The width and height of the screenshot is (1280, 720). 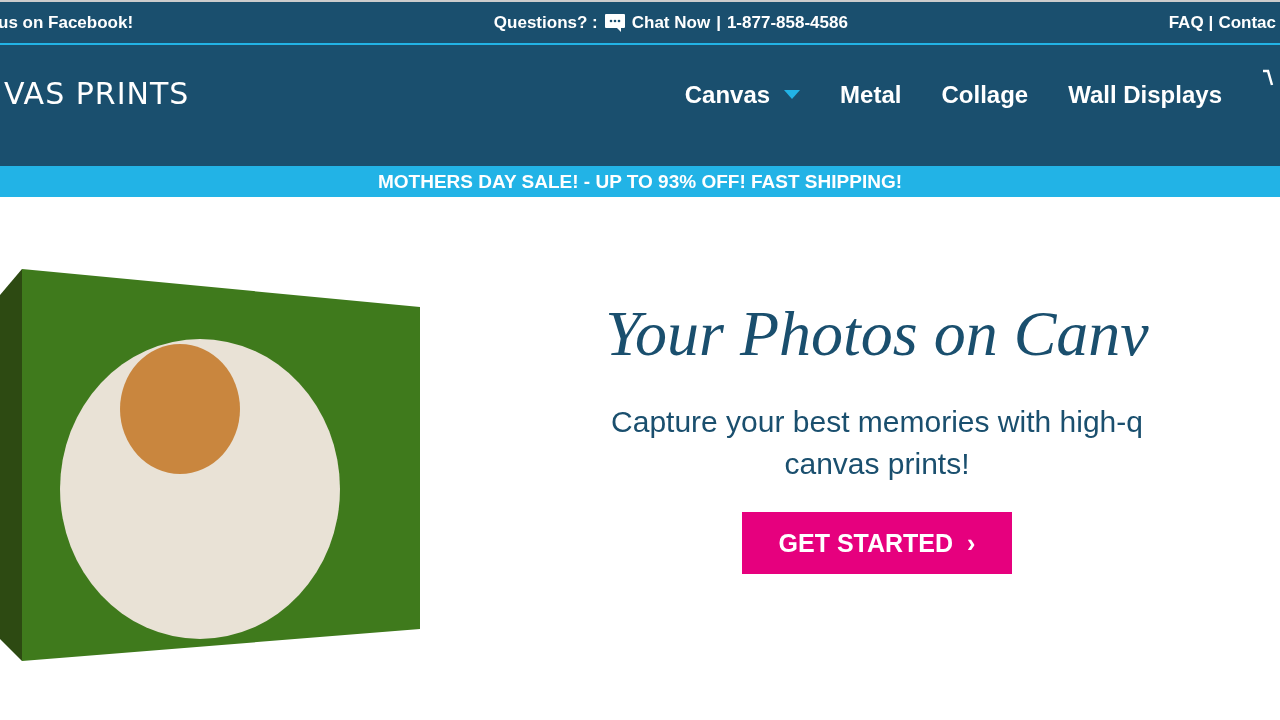 I want to click on chat-bubble-icon, so click(x=614, y=22).